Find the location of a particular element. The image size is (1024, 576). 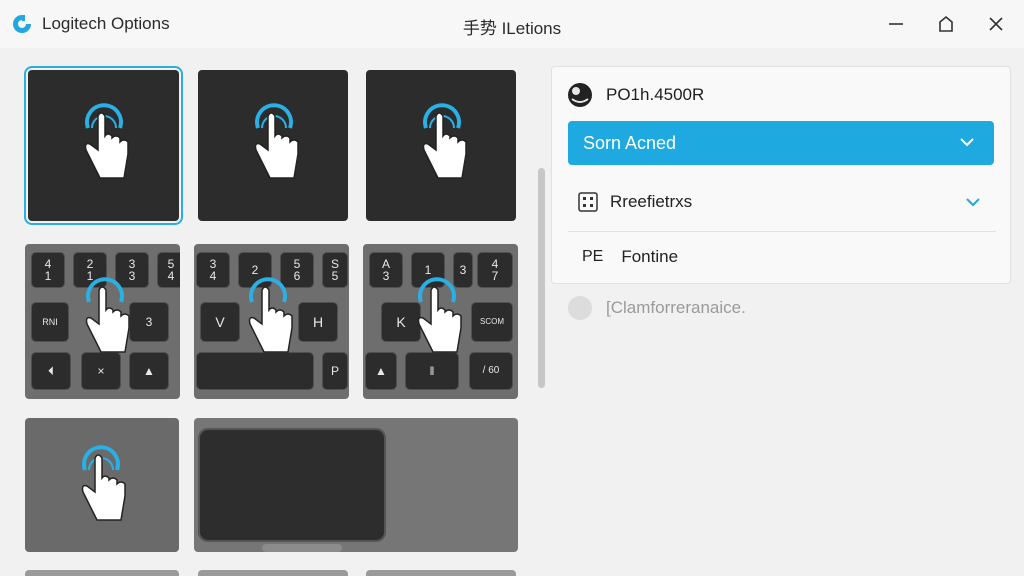

disabled-option-label: [Clamforreranaice. is located at coordinates (676, 307).